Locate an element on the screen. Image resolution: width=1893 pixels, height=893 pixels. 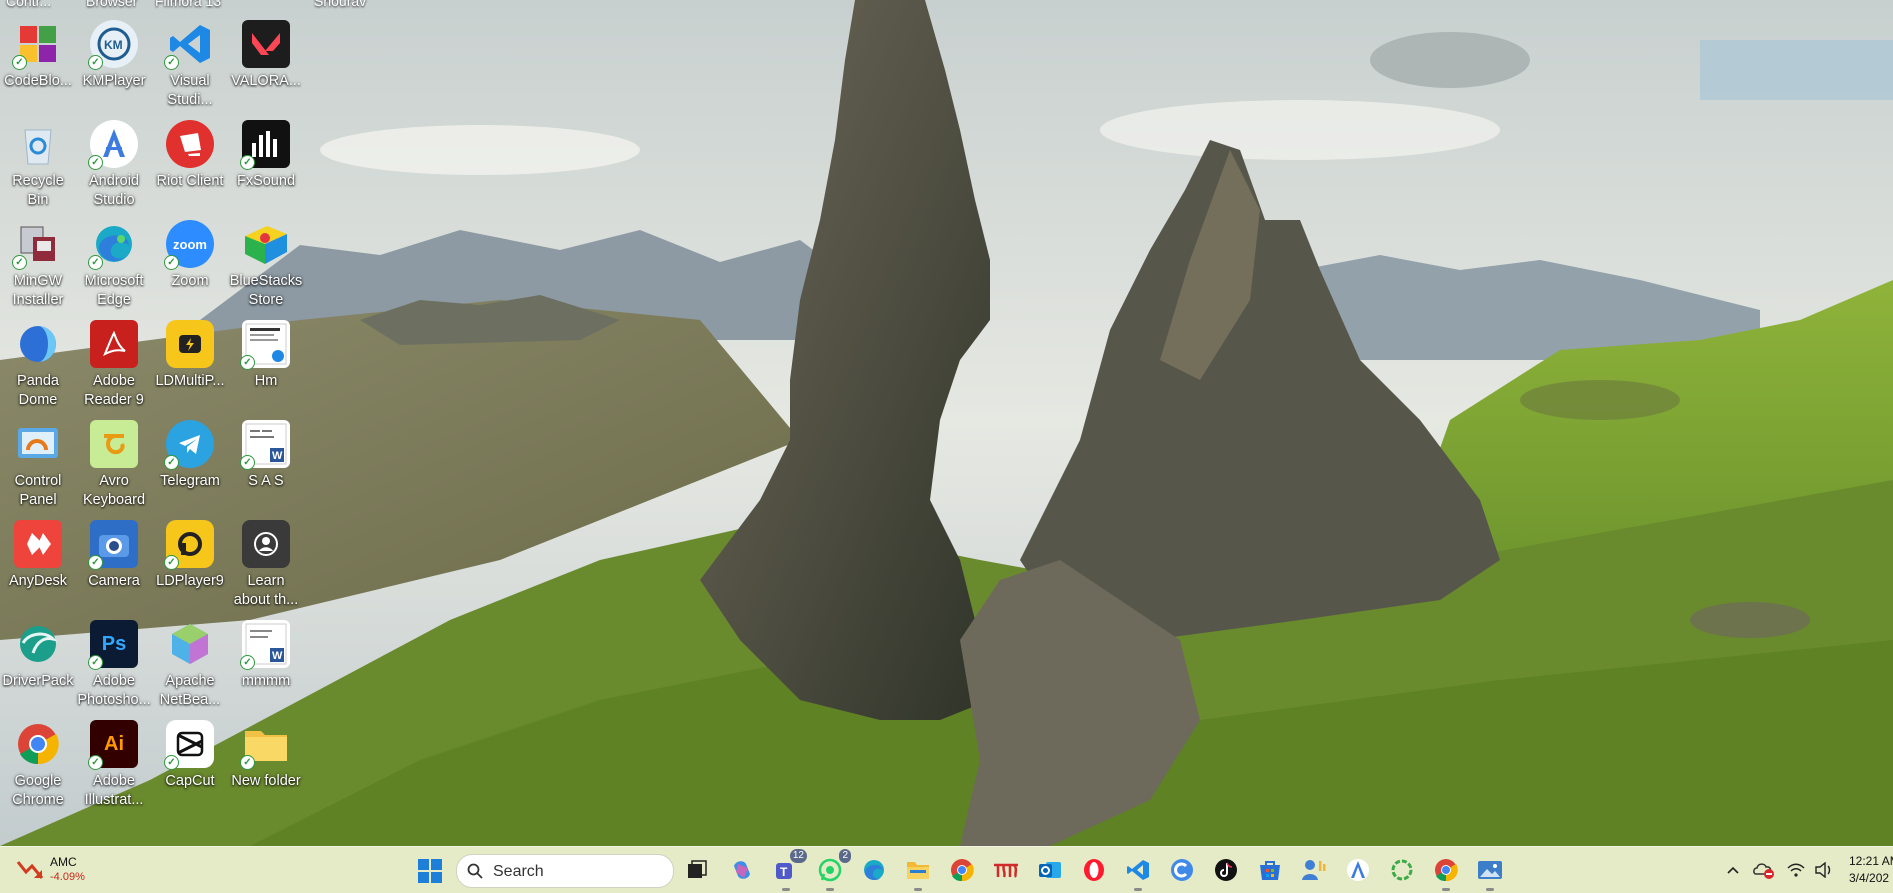
desktop-icon-label: Riot Client is located at coordinates (190, 181).